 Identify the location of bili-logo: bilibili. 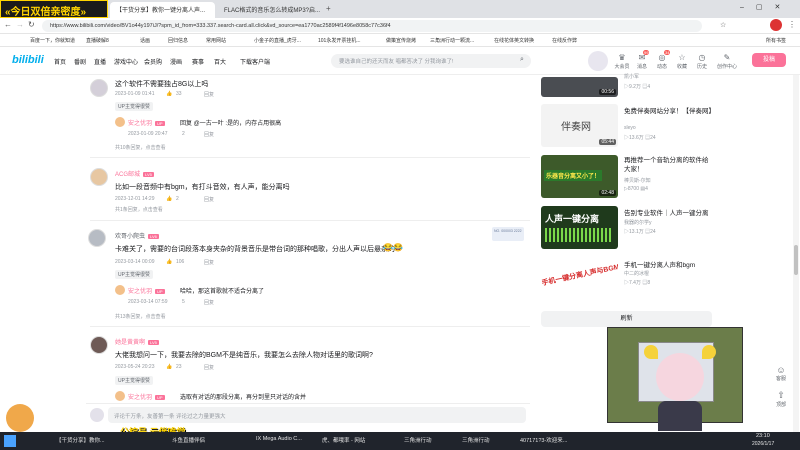
(28, 60).